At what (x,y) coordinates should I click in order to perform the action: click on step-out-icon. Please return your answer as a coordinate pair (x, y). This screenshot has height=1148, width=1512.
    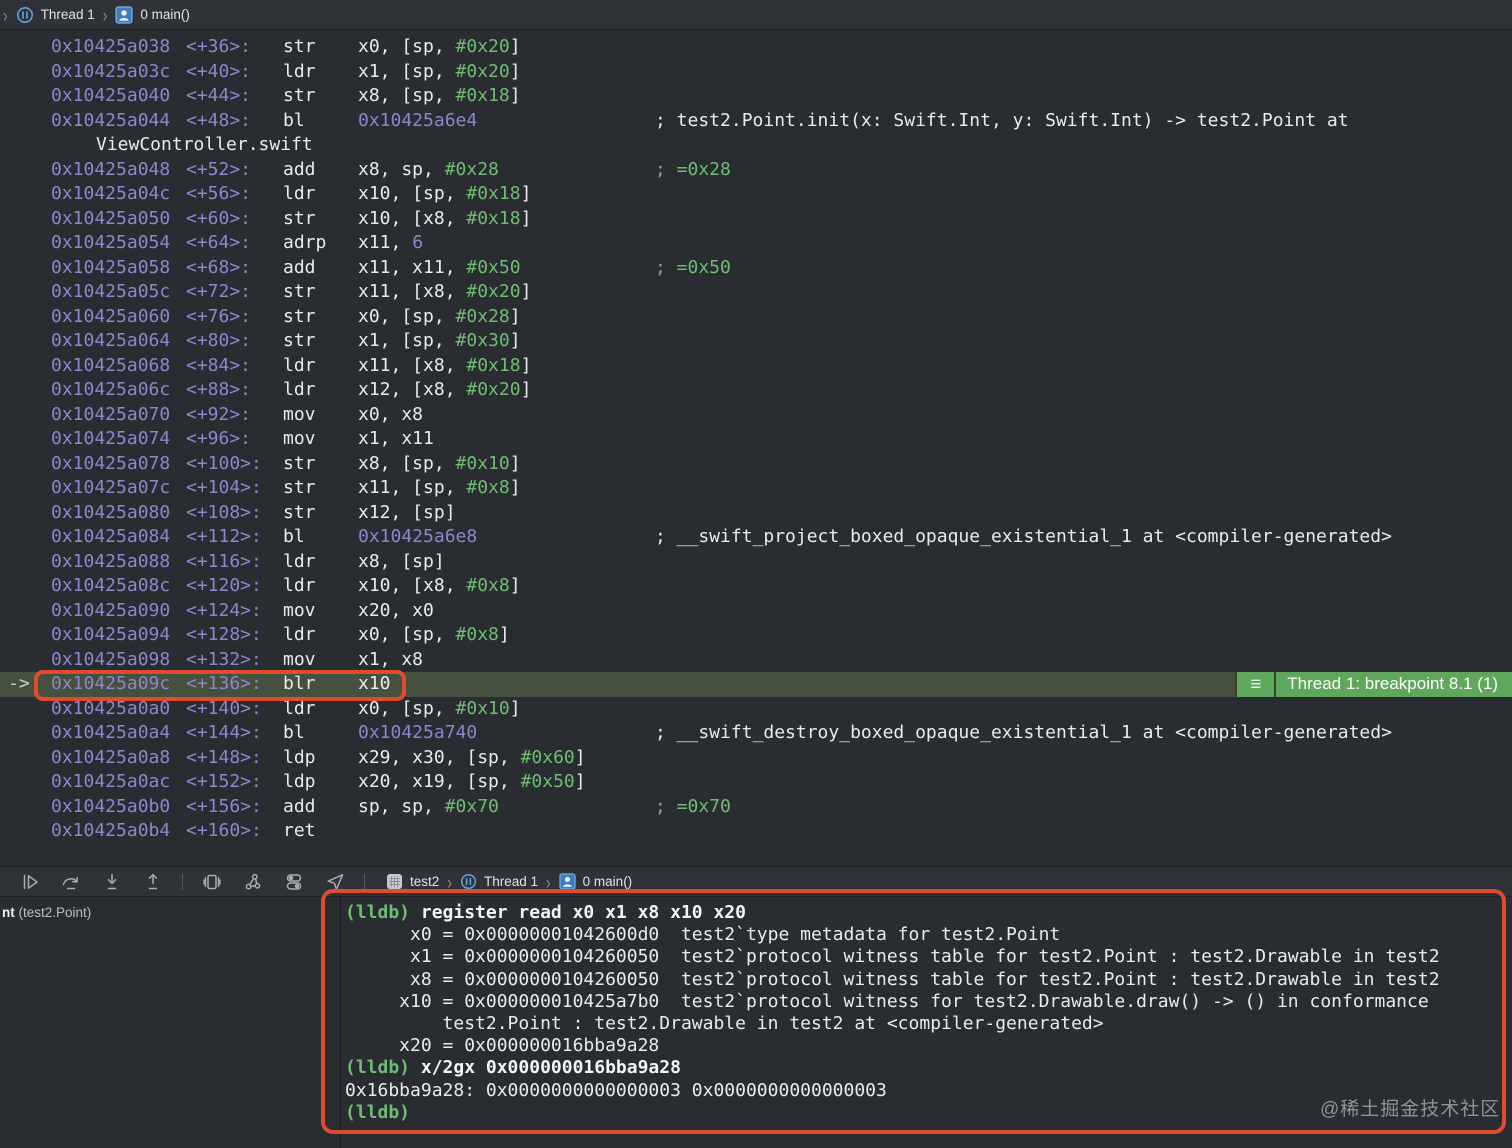
    Looking at the image, I should click on (153, 882).